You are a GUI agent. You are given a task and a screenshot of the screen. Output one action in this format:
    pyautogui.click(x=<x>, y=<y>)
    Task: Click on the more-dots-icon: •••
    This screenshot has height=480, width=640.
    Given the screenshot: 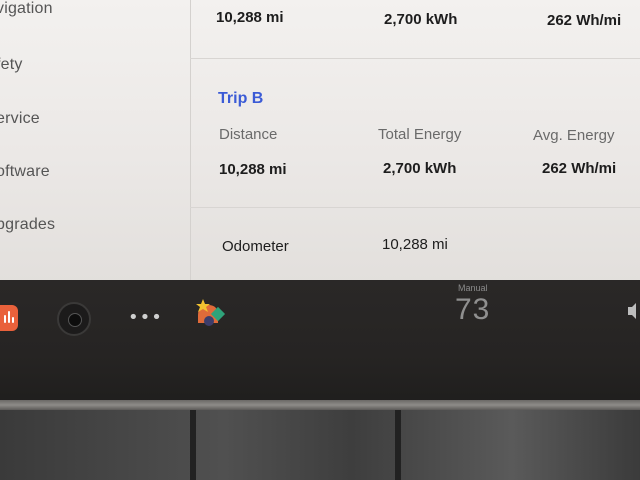 What is the action you would take?
    pyautogui.click(x=145, y=317)
    